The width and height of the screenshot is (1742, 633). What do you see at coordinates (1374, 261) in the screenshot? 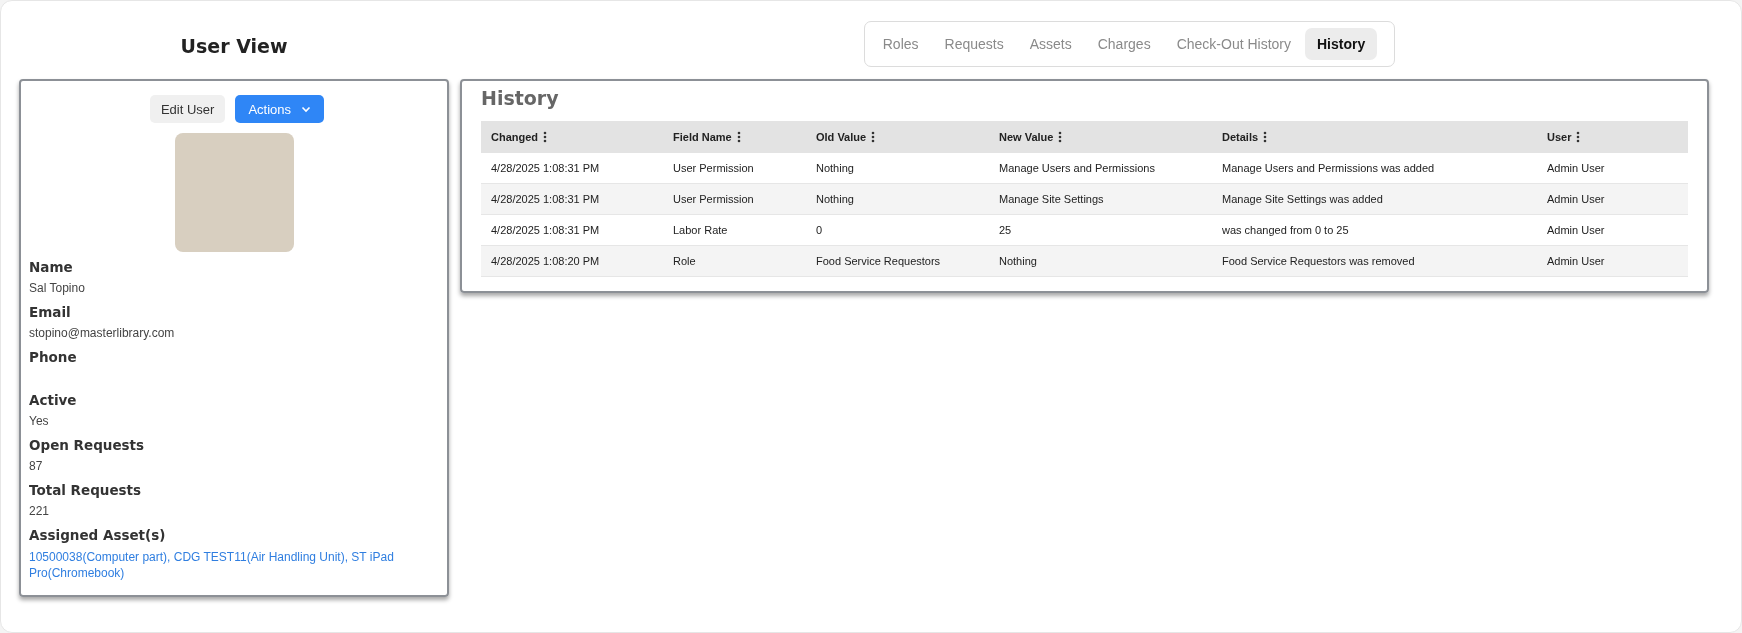
I see `table-cell: Food Service Requestors was removed` at bounding box center [1374, 261].